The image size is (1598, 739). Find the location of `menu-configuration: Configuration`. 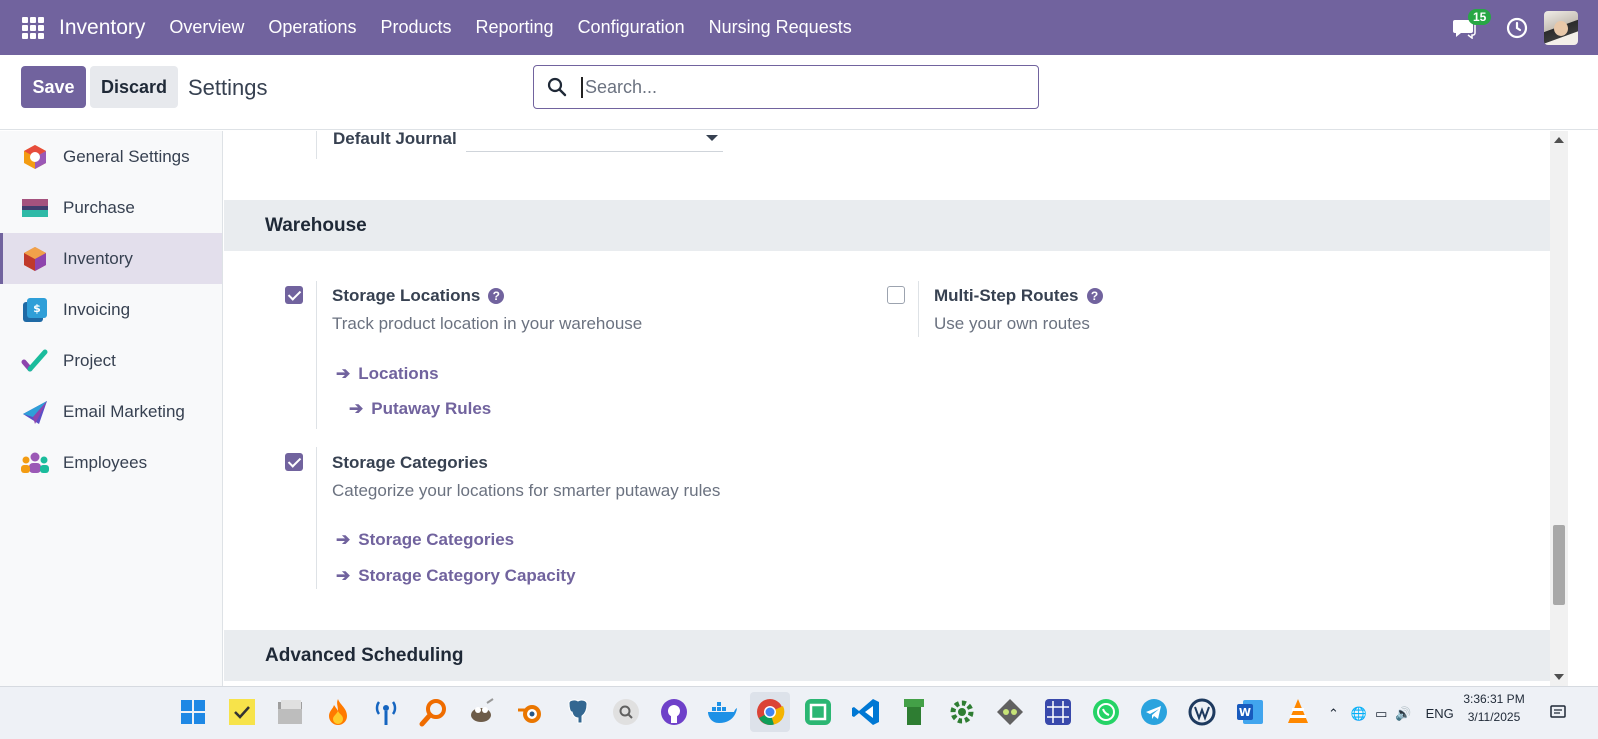

menu-configuration: Configuration is located at coordinates (631, 27).